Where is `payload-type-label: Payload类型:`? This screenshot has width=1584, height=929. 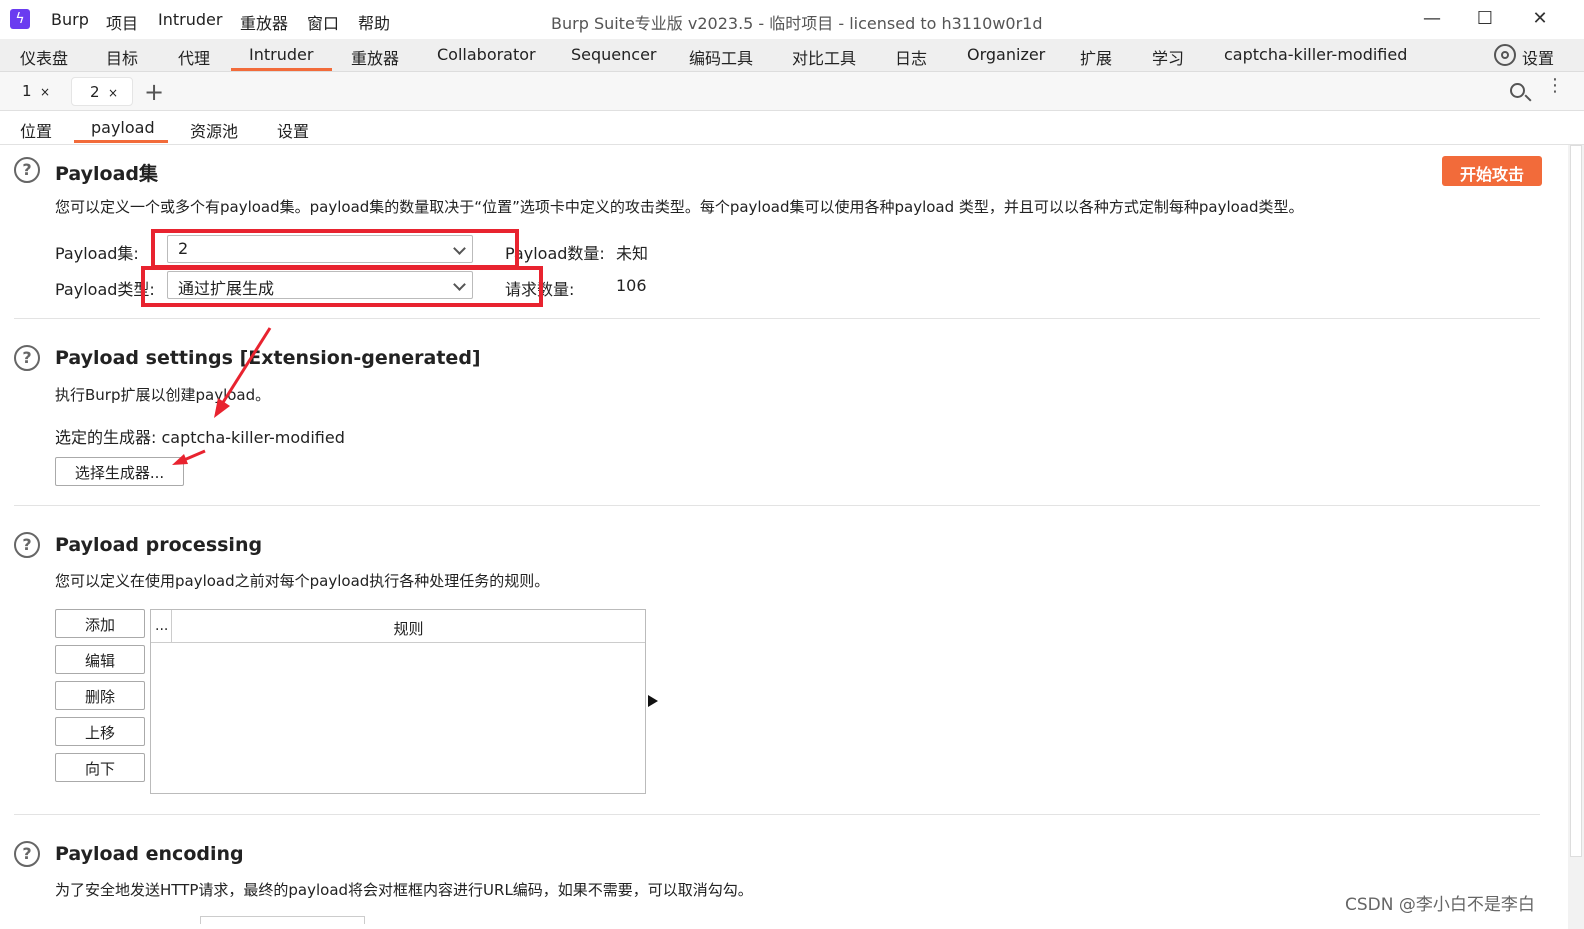
payload-type-label: Payload类型: is located at coordinates (105, 289).